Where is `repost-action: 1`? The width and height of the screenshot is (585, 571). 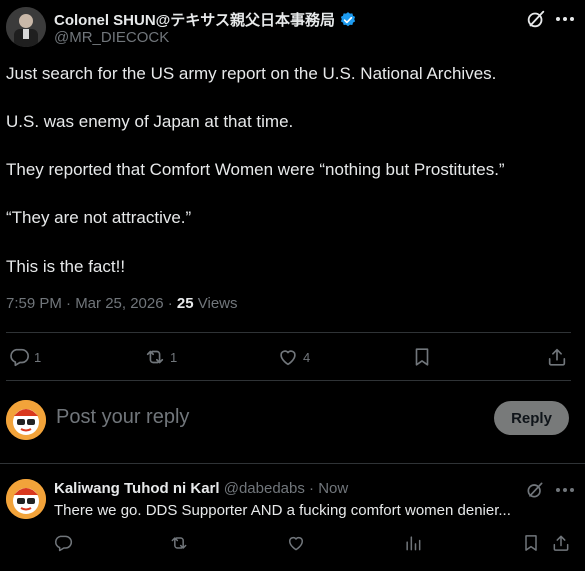 repost-action: 1 is located at coordinates (160, 357).